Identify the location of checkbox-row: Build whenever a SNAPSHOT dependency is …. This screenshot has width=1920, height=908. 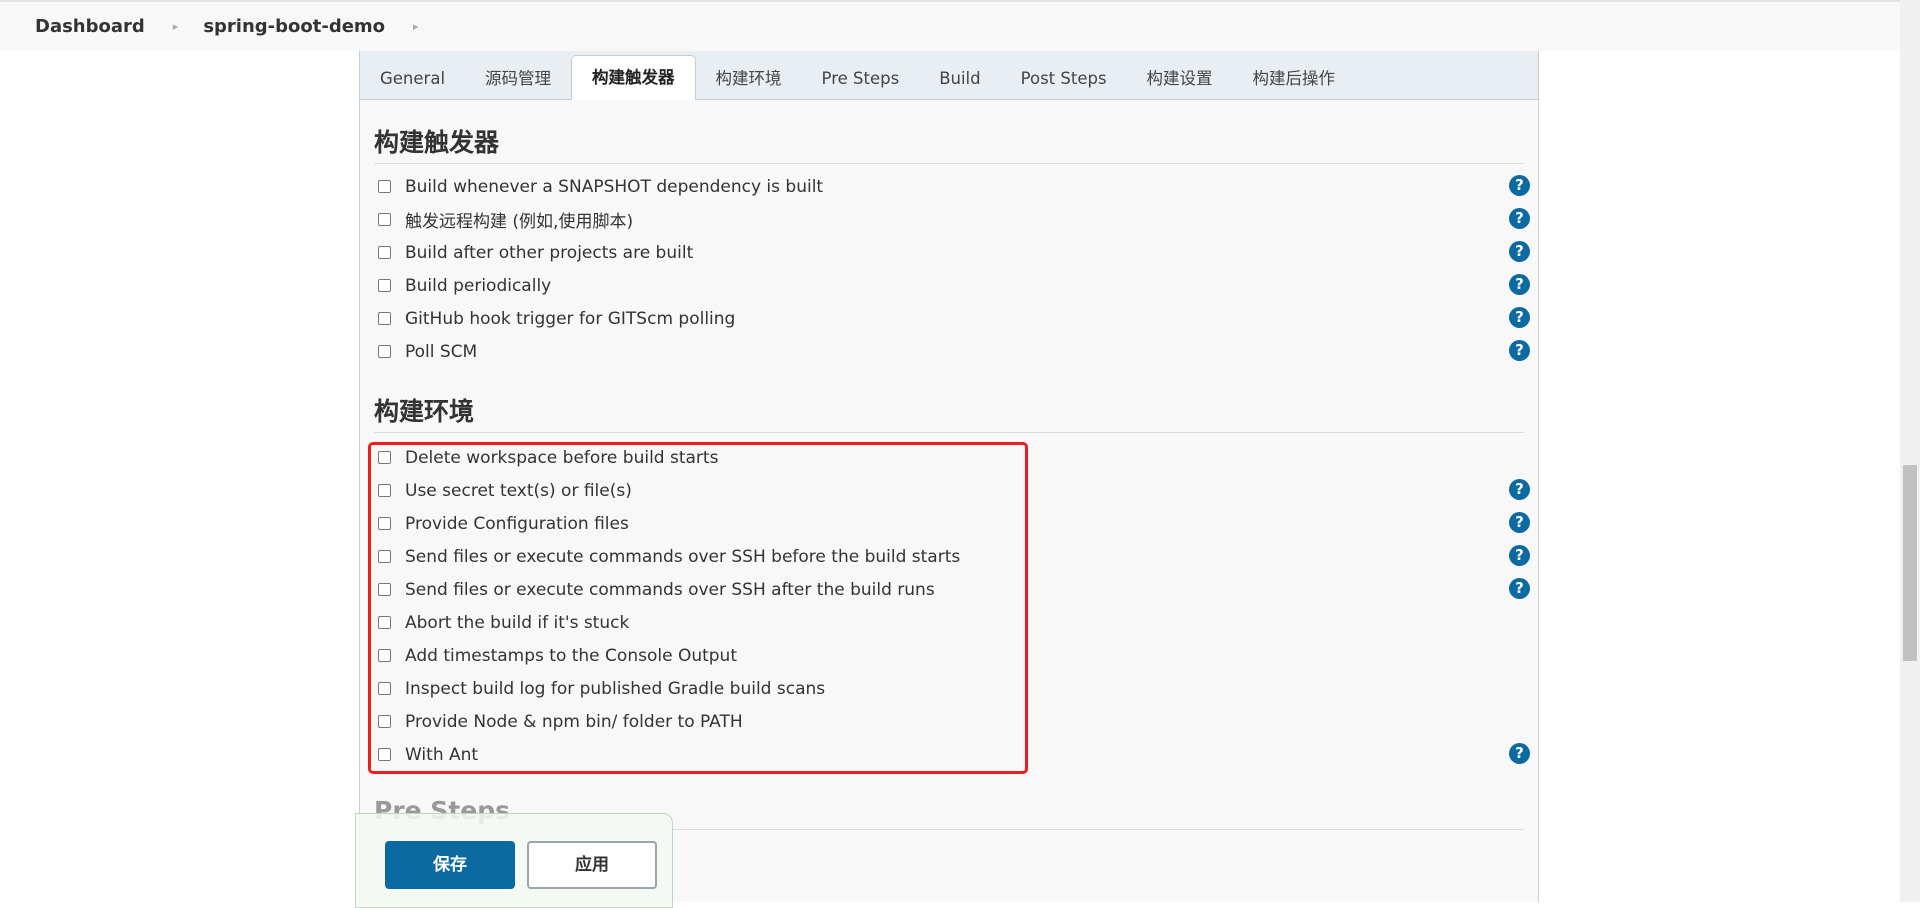
(954, 186).